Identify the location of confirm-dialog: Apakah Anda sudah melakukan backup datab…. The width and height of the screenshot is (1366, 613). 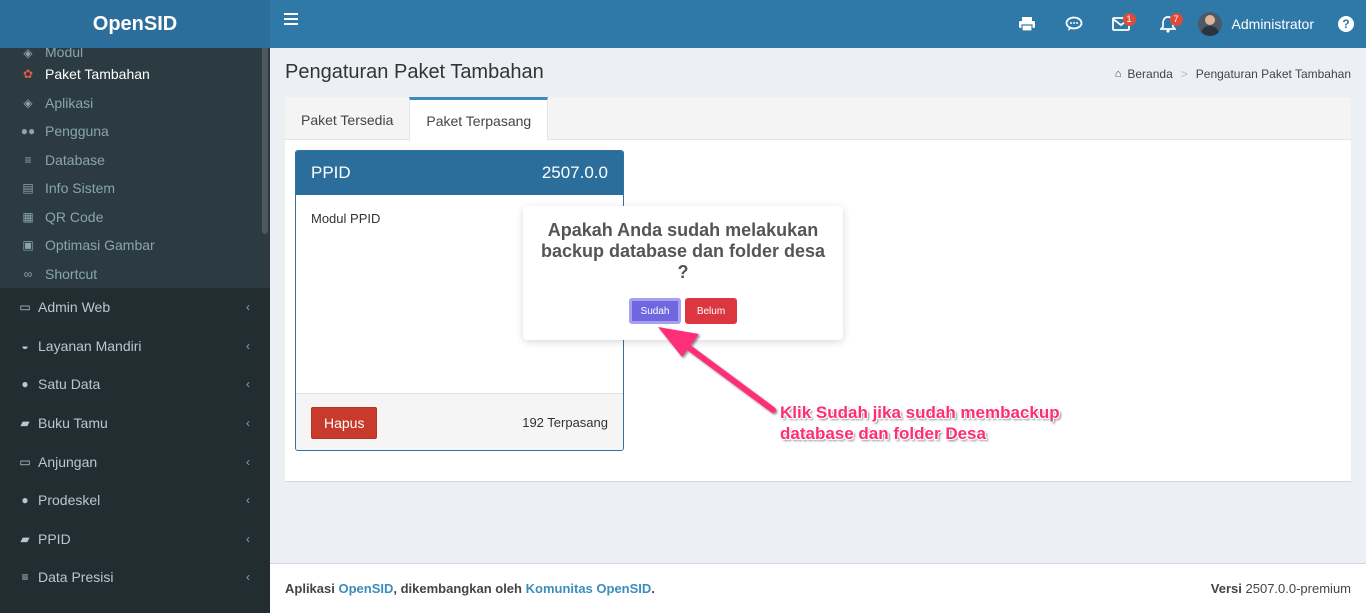
(683, 273).